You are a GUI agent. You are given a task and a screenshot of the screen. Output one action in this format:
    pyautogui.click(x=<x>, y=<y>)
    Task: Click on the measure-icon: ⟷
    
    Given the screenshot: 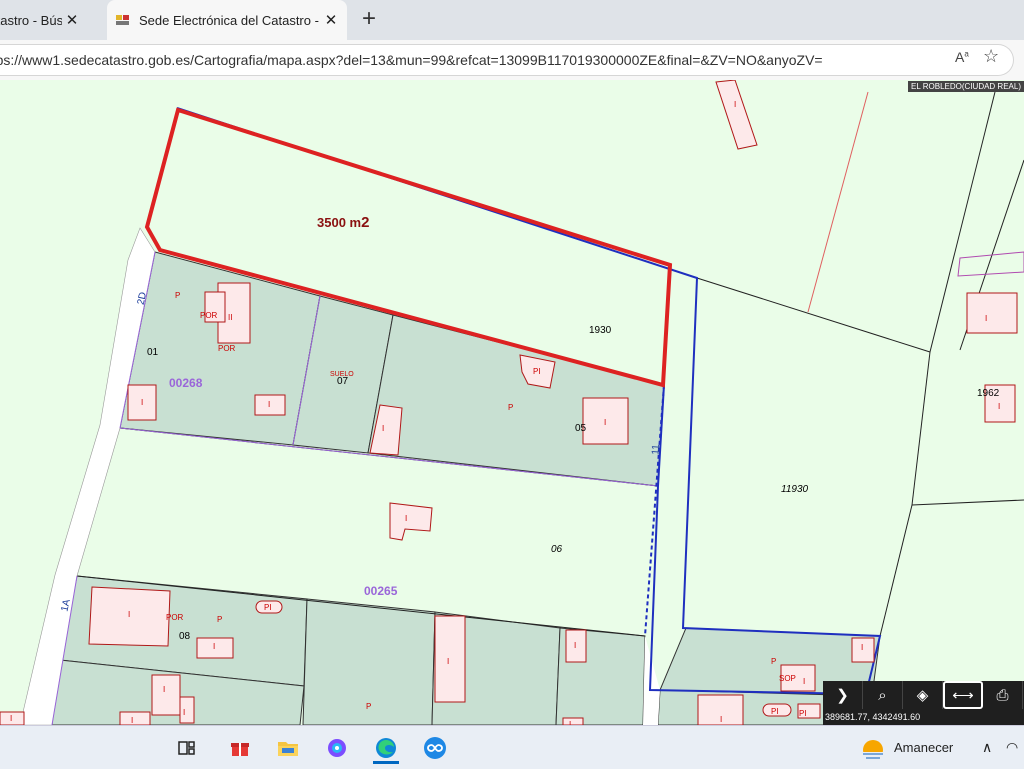 What is the action you would take?
    pyautogui.click(x=963, y=695)
    